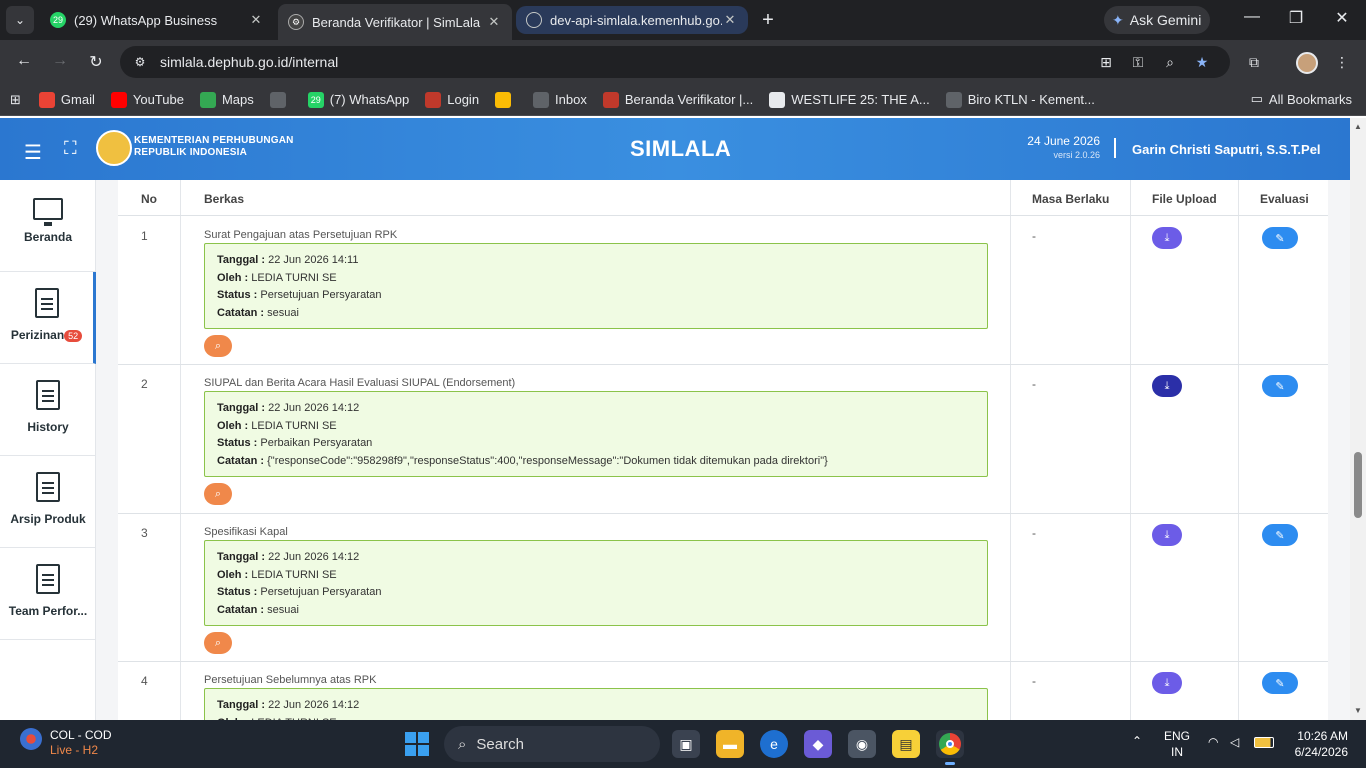 This screenshot has height=768, width=1366. Describe the element at coordinates (1342, 62) in the screenshot. I see `menu-dots-icon: ⋮` at that location.